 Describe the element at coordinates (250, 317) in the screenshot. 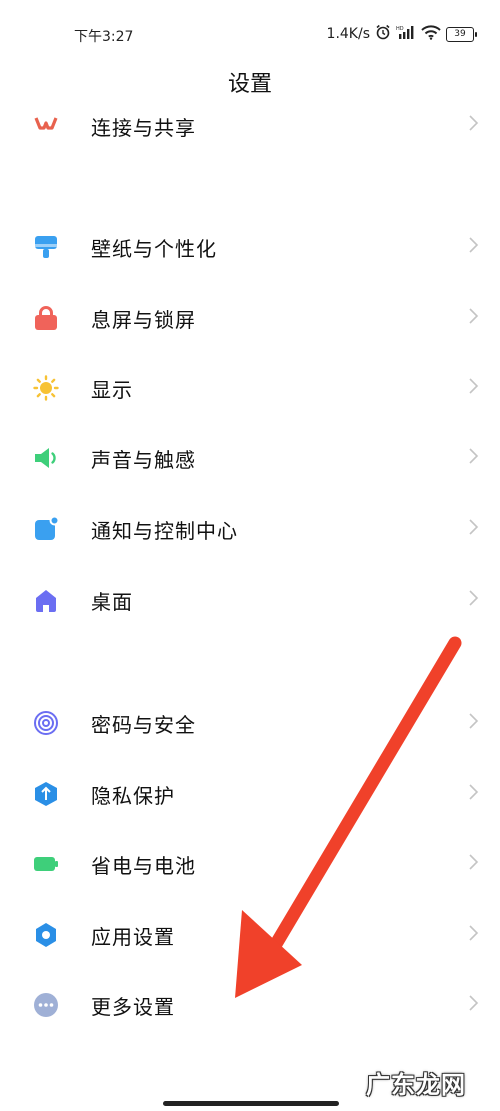

I see `settings-item-lock-screen: 息屏与锁屏` at that location.